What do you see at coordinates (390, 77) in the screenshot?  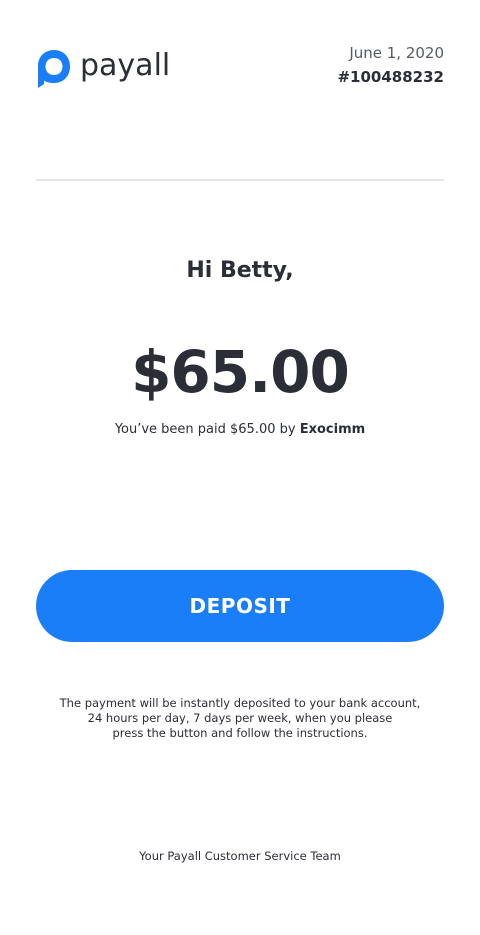 I see `order-number: #100488232` at bounding box center [390, 77].